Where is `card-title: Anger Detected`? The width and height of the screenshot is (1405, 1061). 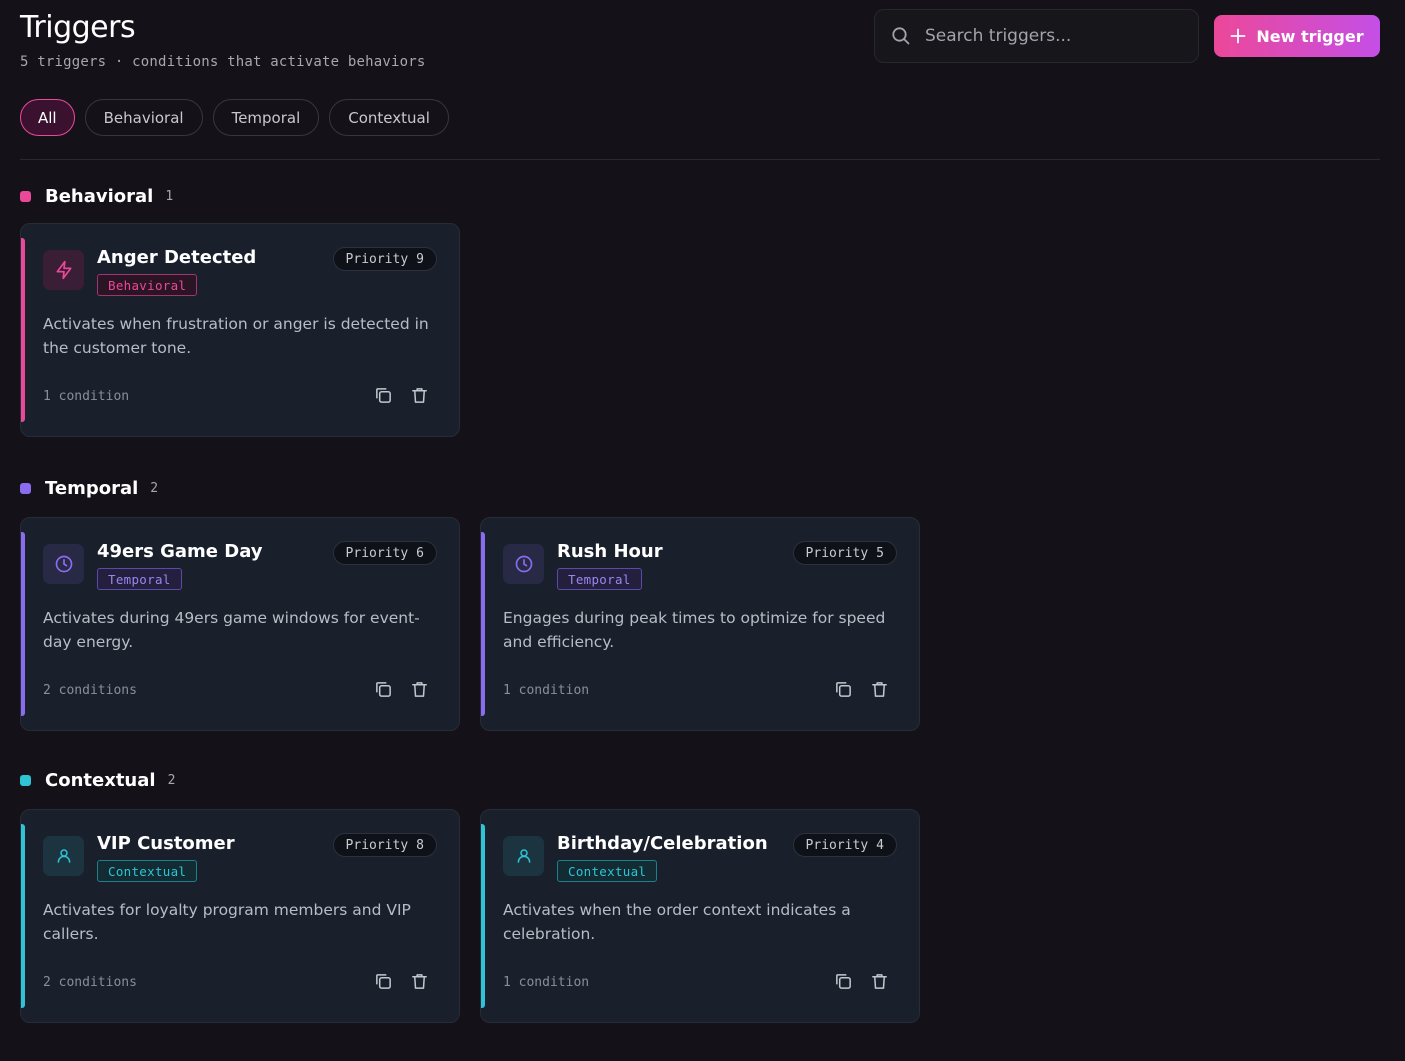 card-title: Anger Detected is located at coordinates (177, 257).